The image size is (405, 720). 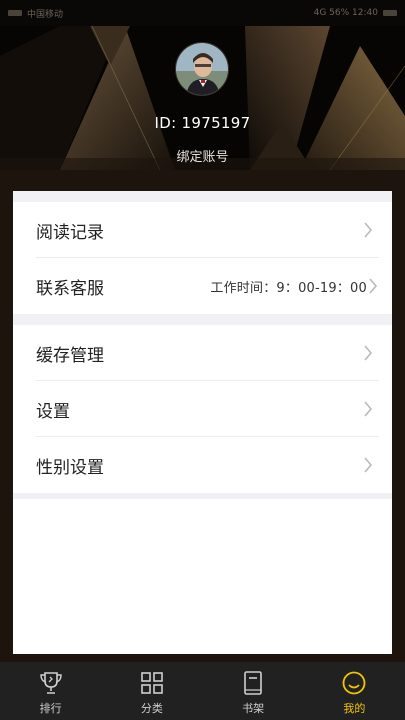 I want to click on menu-item-cache-management: 缓存管理, so click(x=202, y=353).